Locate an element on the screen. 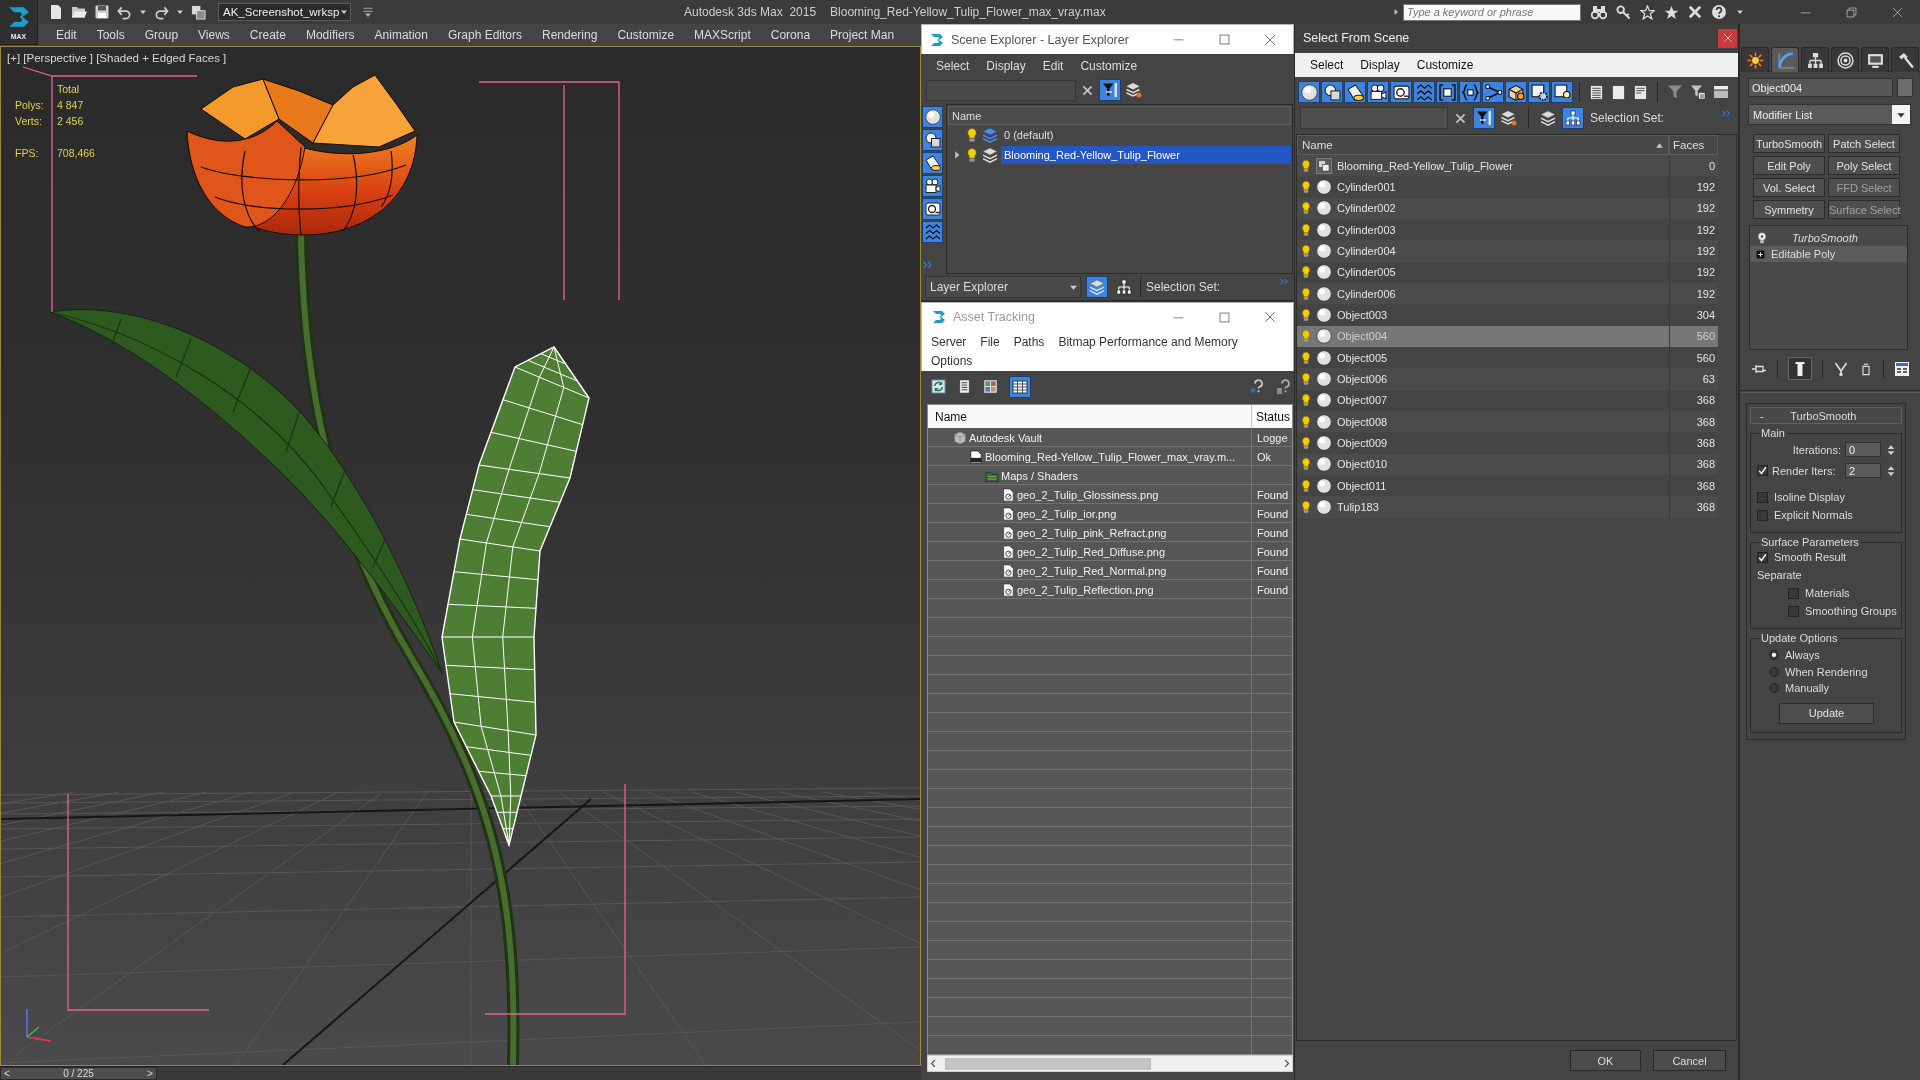 The width and height of the screenshot is (1920, 1080). clear-icon is located at coordinates (1087, 90).